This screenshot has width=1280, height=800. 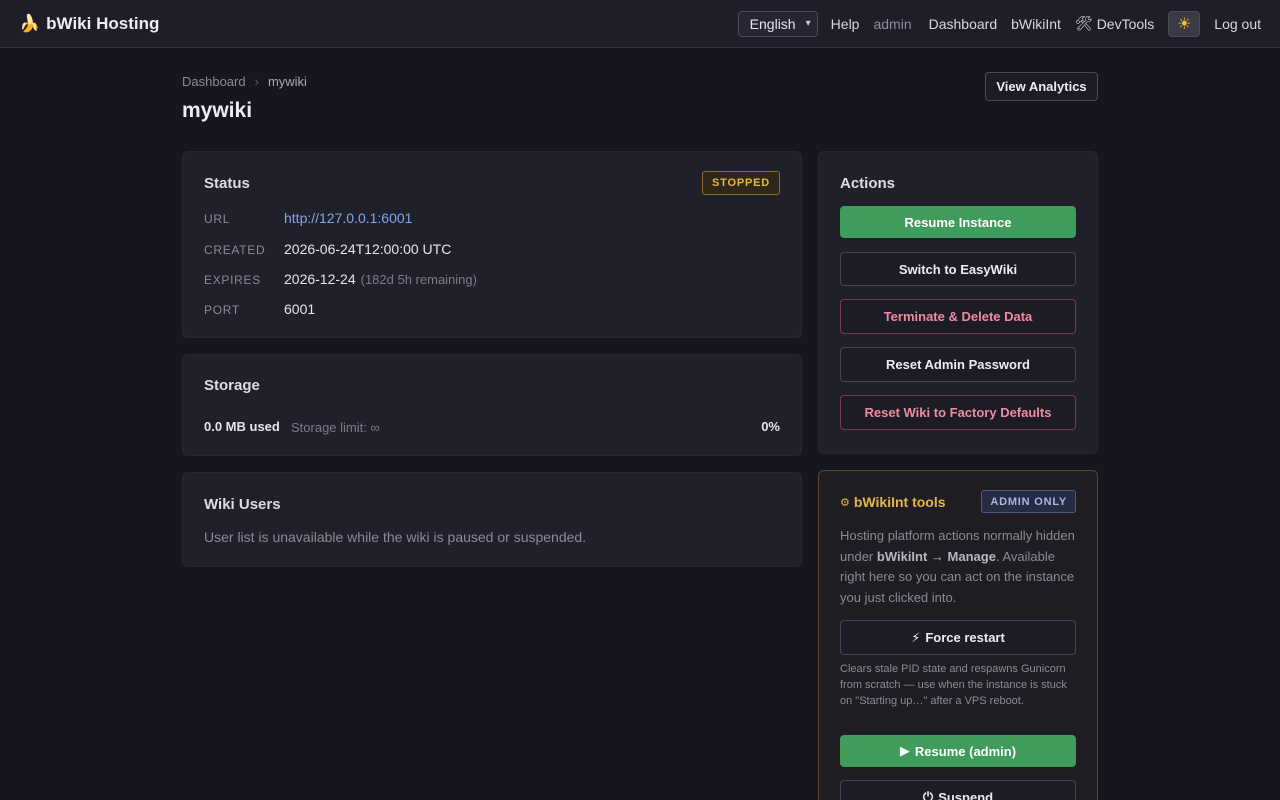 I want to click on nav-dashboard-link: Dashboard, so click(x=963, y=24).